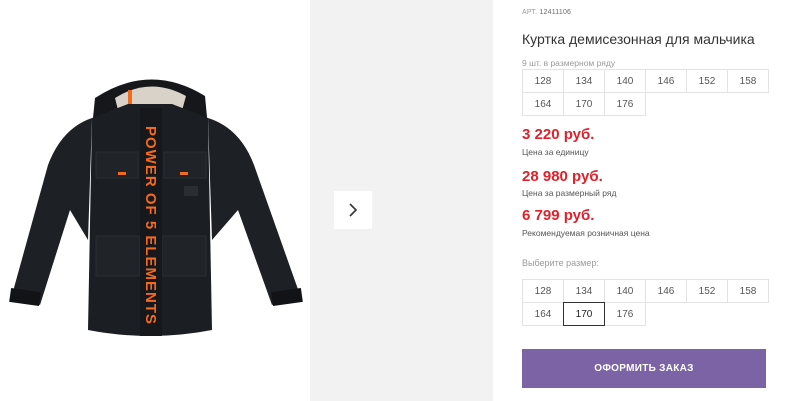  I want to click on retail-price-label: Рекомендуемая розничная цена, so click(586, 233).